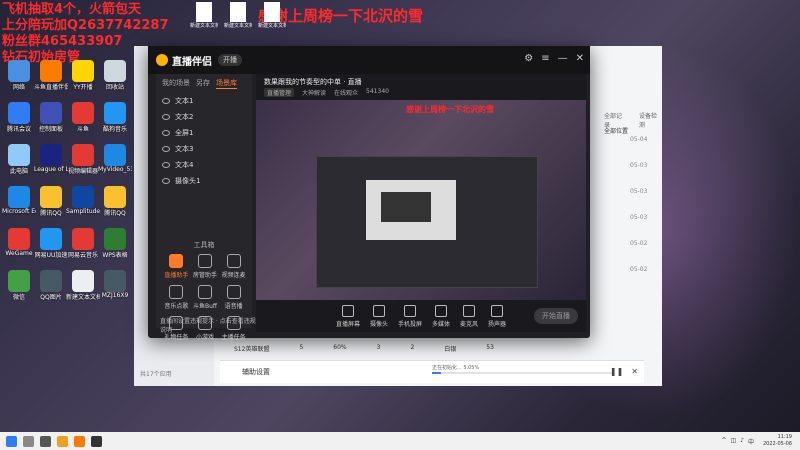  What do you see at coordinates (51, 87) in the screenshot?
I see `desktop-icon-label: 斗鱼直播伴侣` at bounding box center [51, 87].